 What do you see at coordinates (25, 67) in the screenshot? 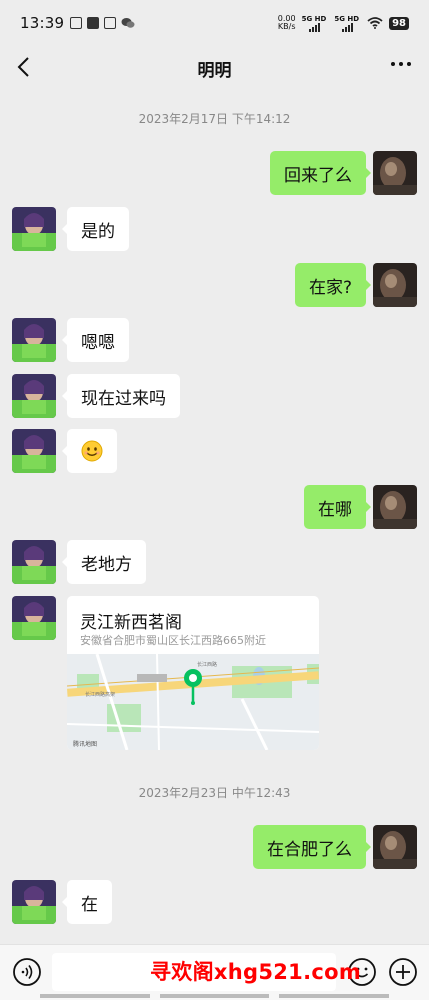
I see `back-arrow-icon` at bounding box center [25, 67].